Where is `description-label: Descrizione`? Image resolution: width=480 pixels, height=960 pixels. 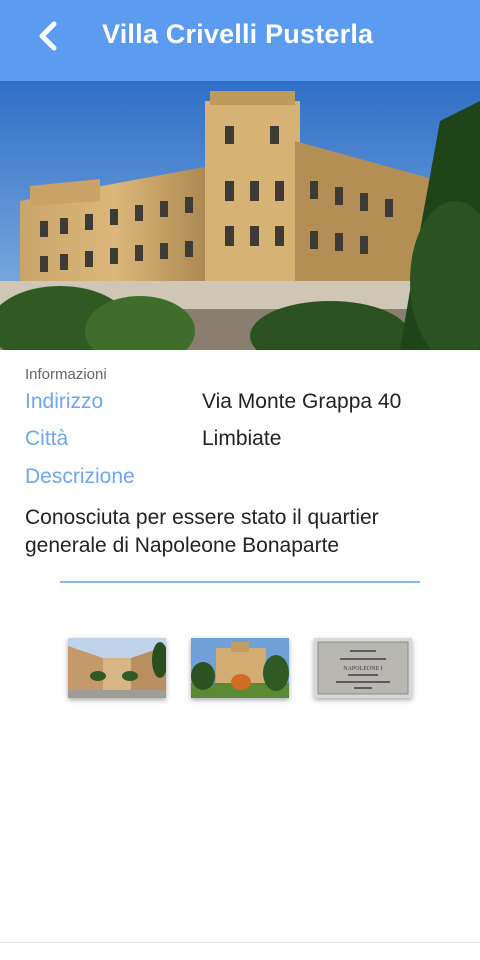
description-label: Descrizione is located at coordinates (80, 476).